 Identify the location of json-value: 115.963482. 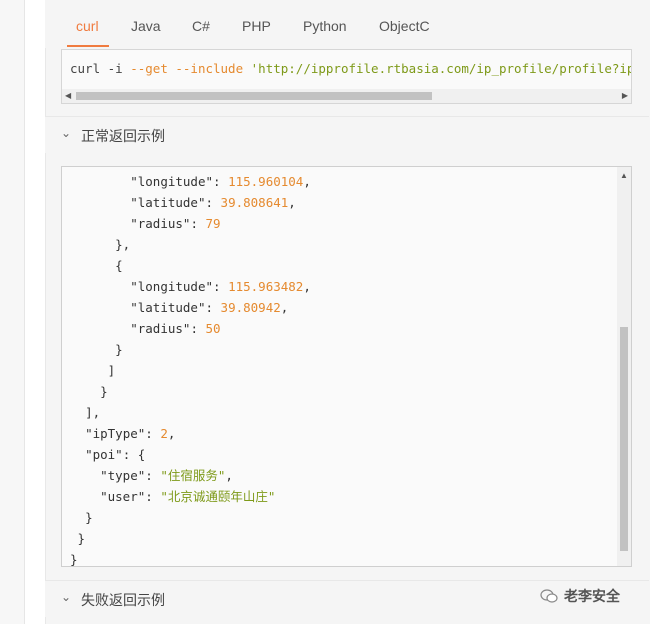
(266, 286).